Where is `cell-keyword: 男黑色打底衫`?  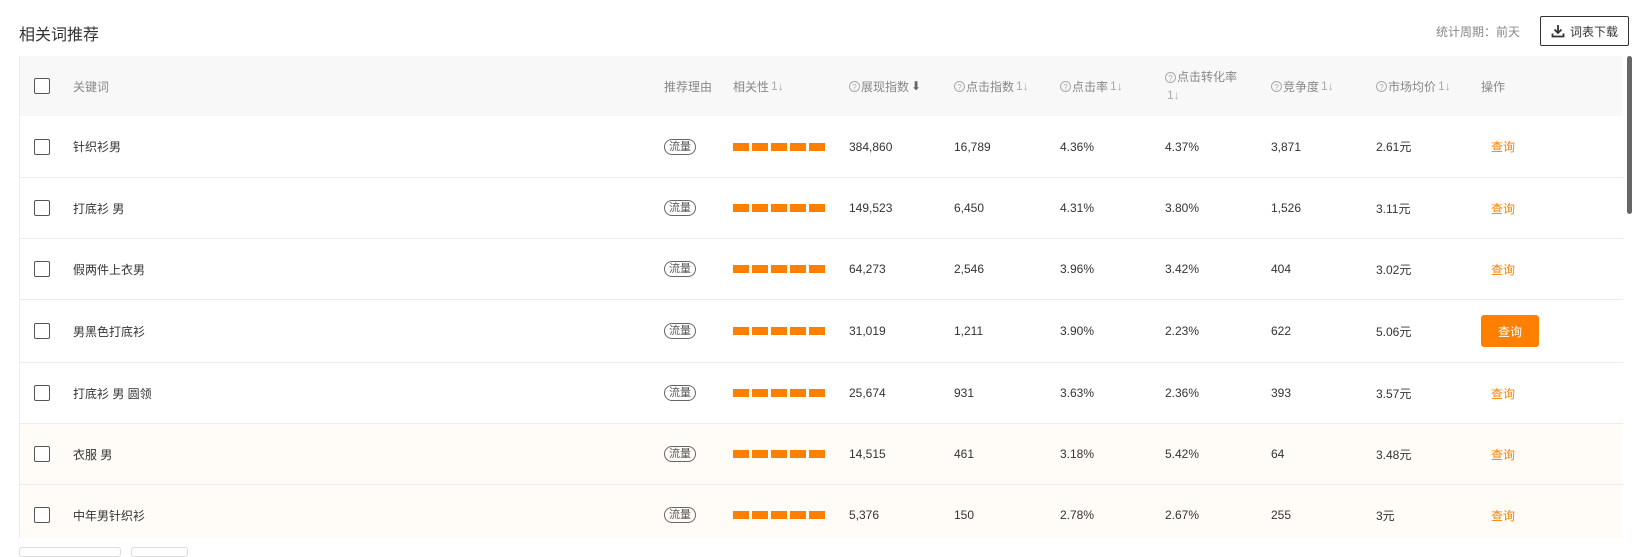
cell-keyword: 男黑色打底衫 is located at coordinates (109, 331).